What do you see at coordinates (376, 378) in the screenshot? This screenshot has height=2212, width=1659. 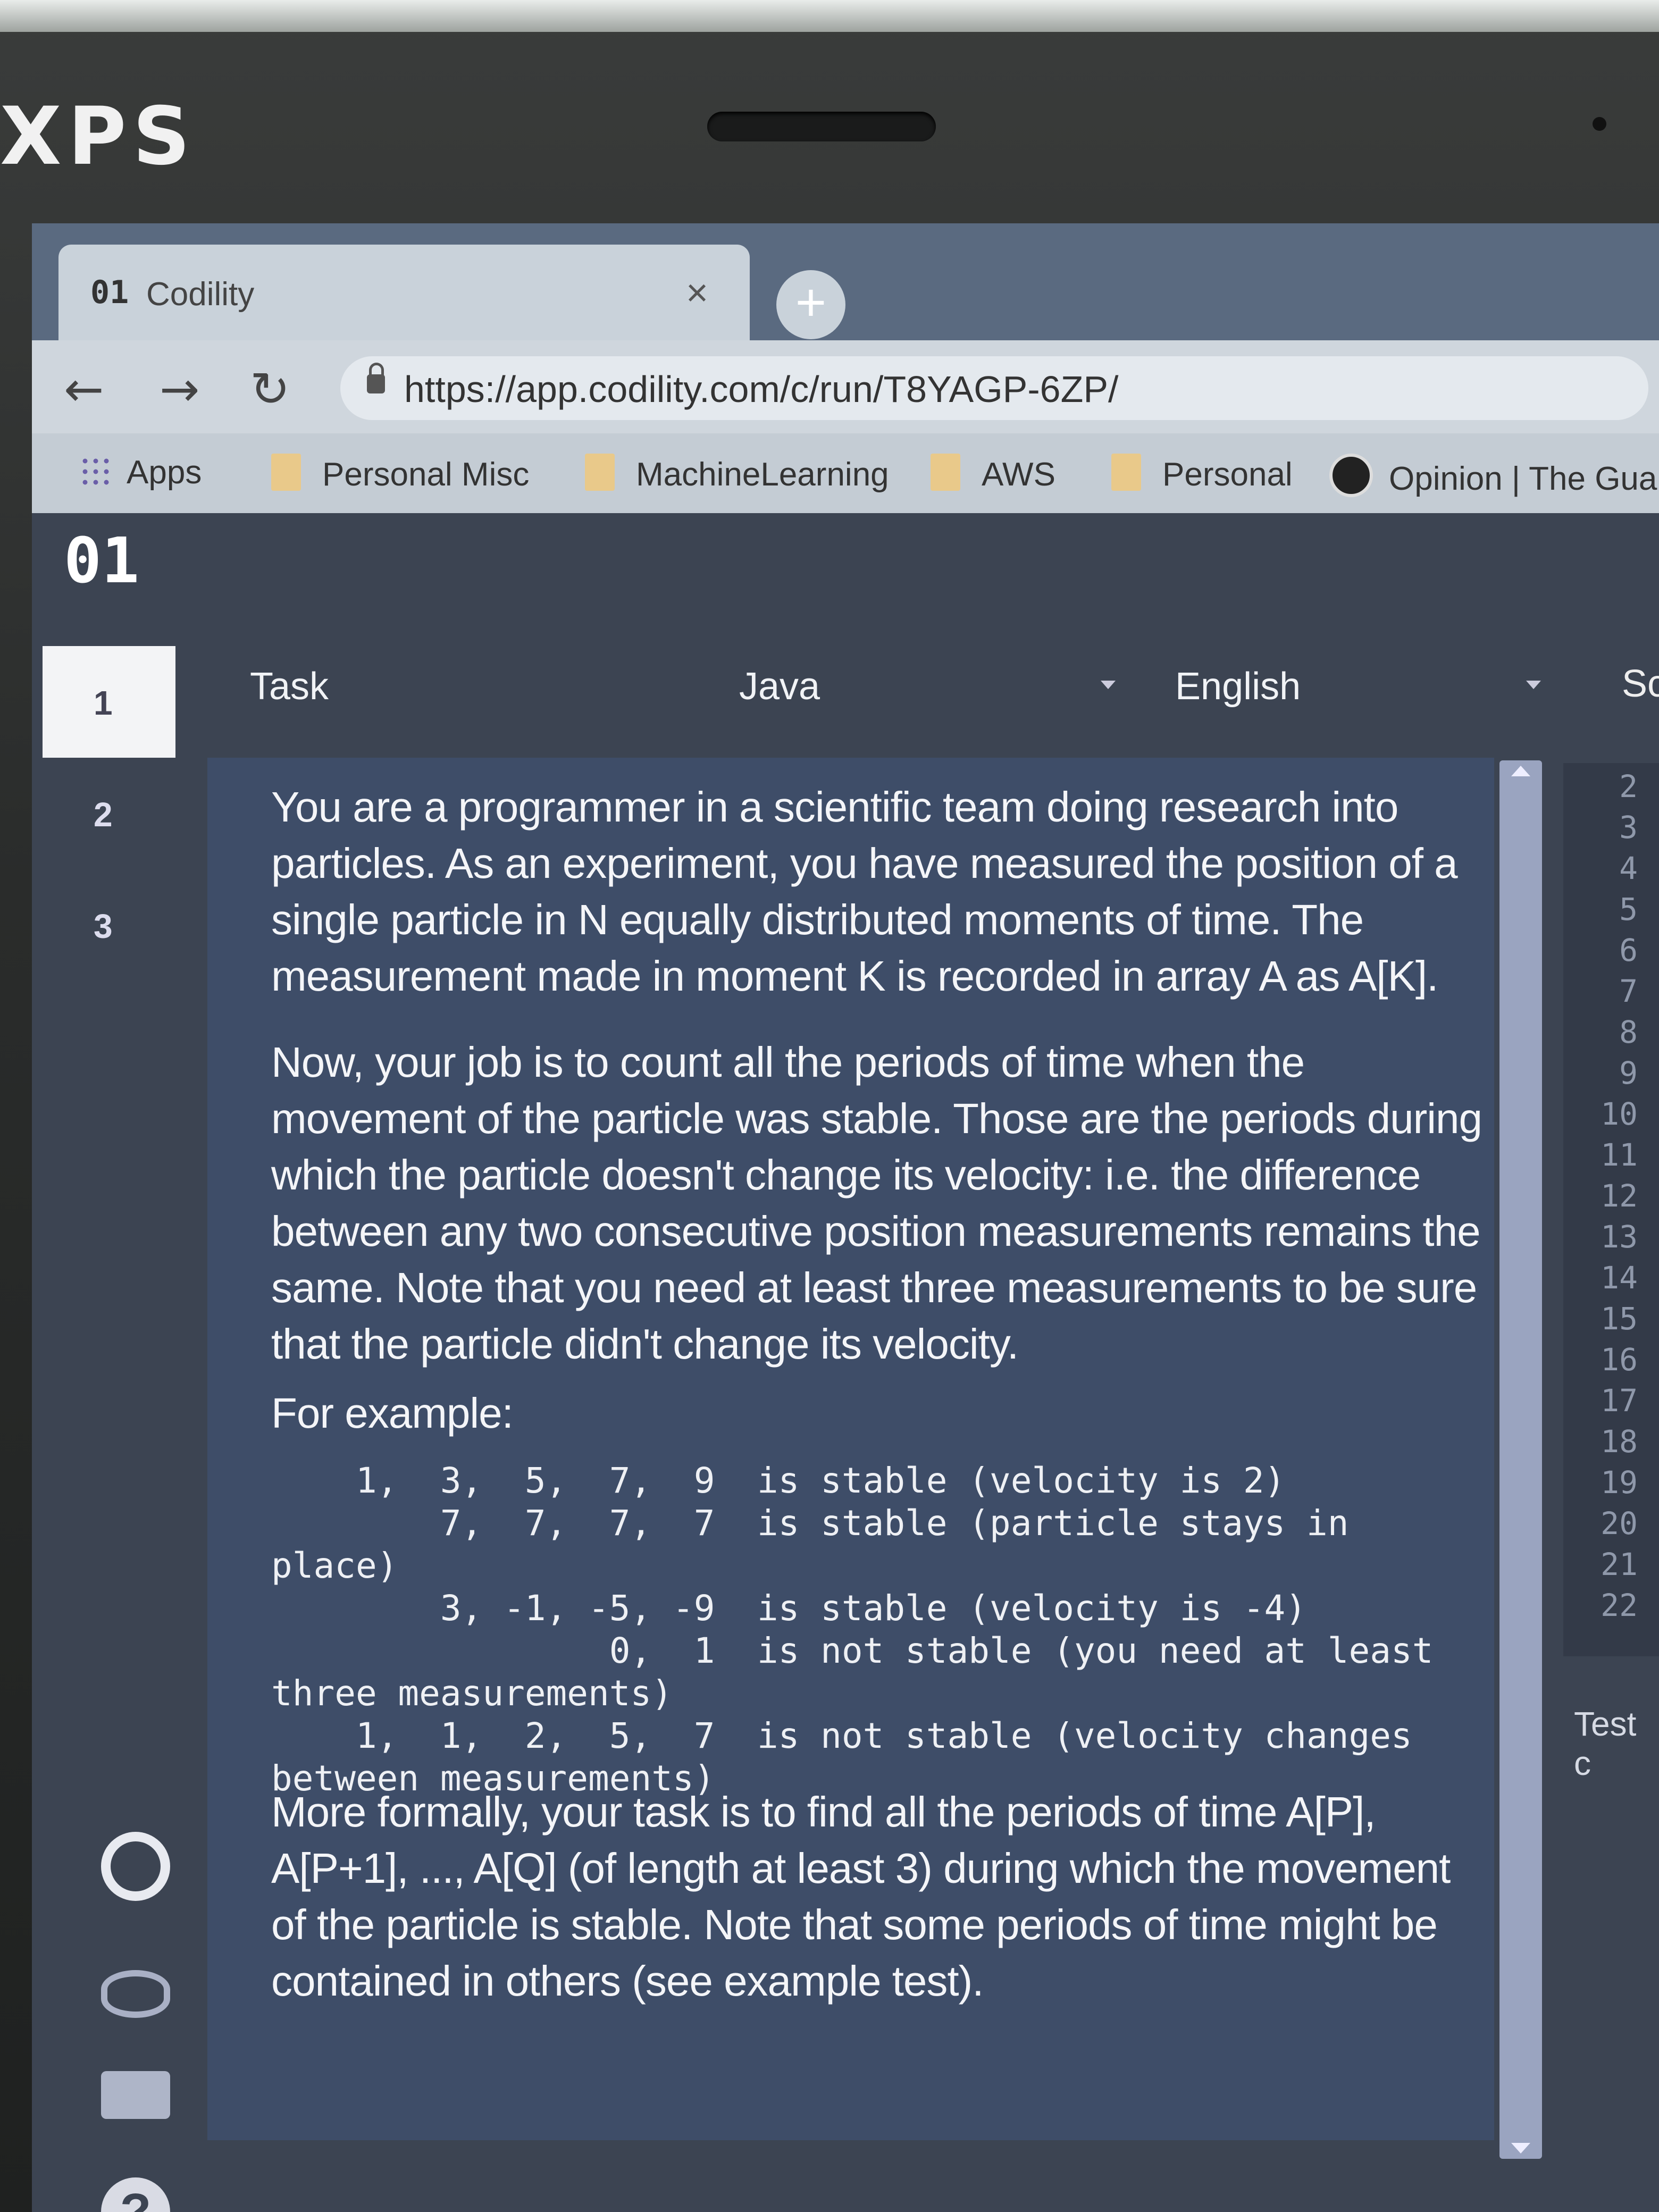 I see `lock-icon` at bounding box center [376, 378].